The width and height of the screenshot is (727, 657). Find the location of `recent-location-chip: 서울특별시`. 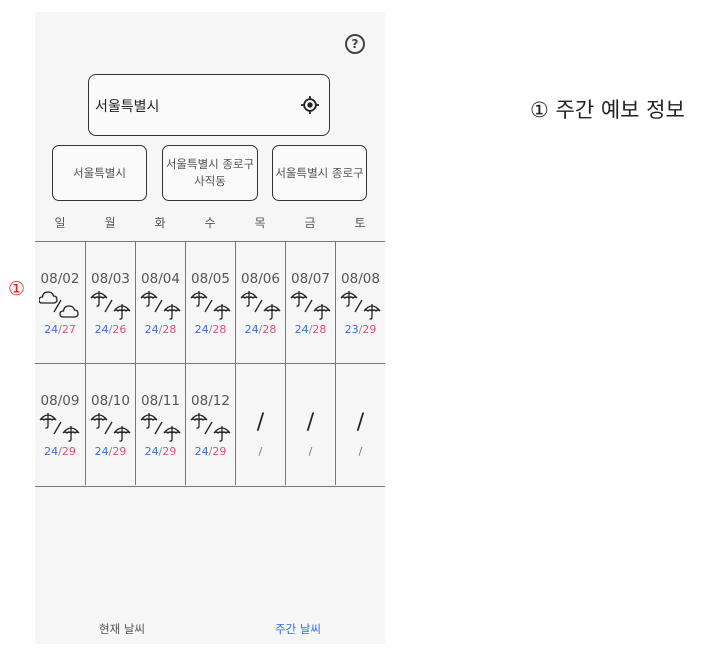

recent-location-chip: 서울특별시 is located at coordinates (99, 173).